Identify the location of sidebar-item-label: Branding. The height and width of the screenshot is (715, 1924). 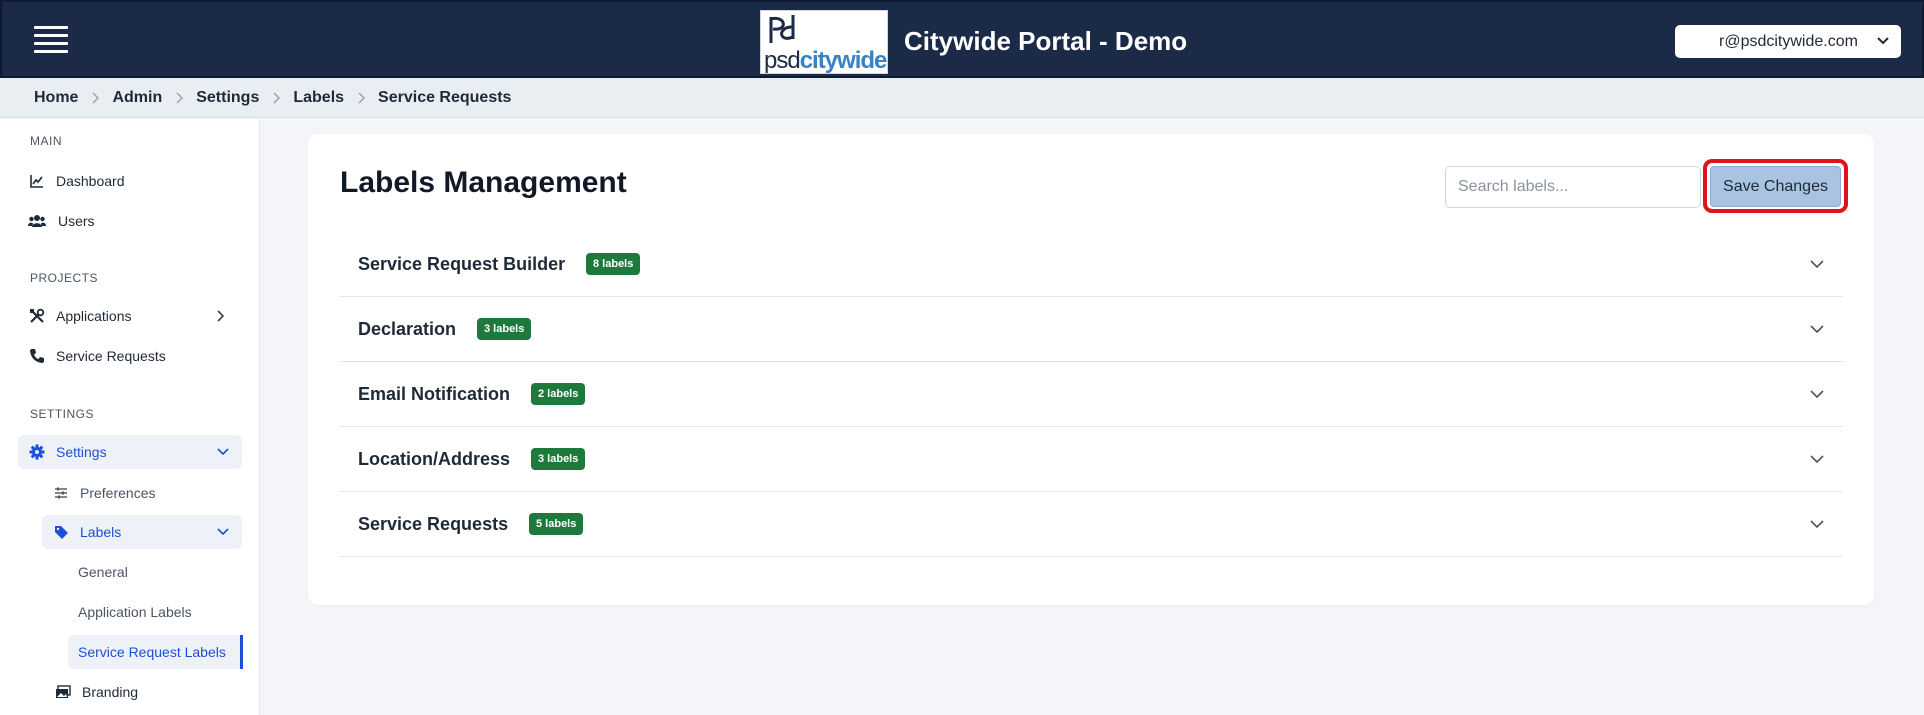
(110, 692).